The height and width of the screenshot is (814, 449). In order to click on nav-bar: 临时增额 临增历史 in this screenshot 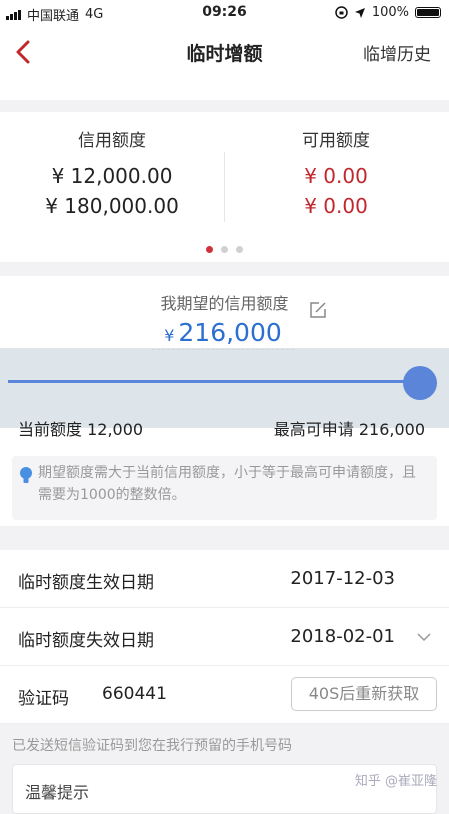, I will do `click(224, 51)`.